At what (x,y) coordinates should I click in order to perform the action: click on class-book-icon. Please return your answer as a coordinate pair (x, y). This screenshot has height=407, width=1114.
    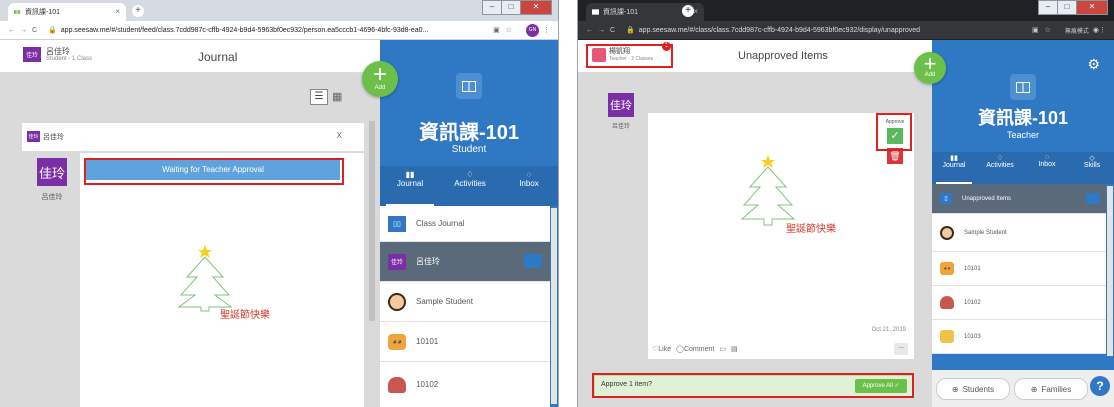
    Looking at the image, I should click on (1023, 87).